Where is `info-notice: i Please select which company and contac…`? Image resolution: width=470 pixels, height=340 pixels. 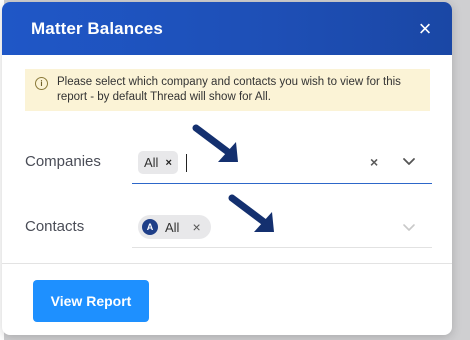 info-notice: i Please select which company and contac… is located at coordinates (227, 90).